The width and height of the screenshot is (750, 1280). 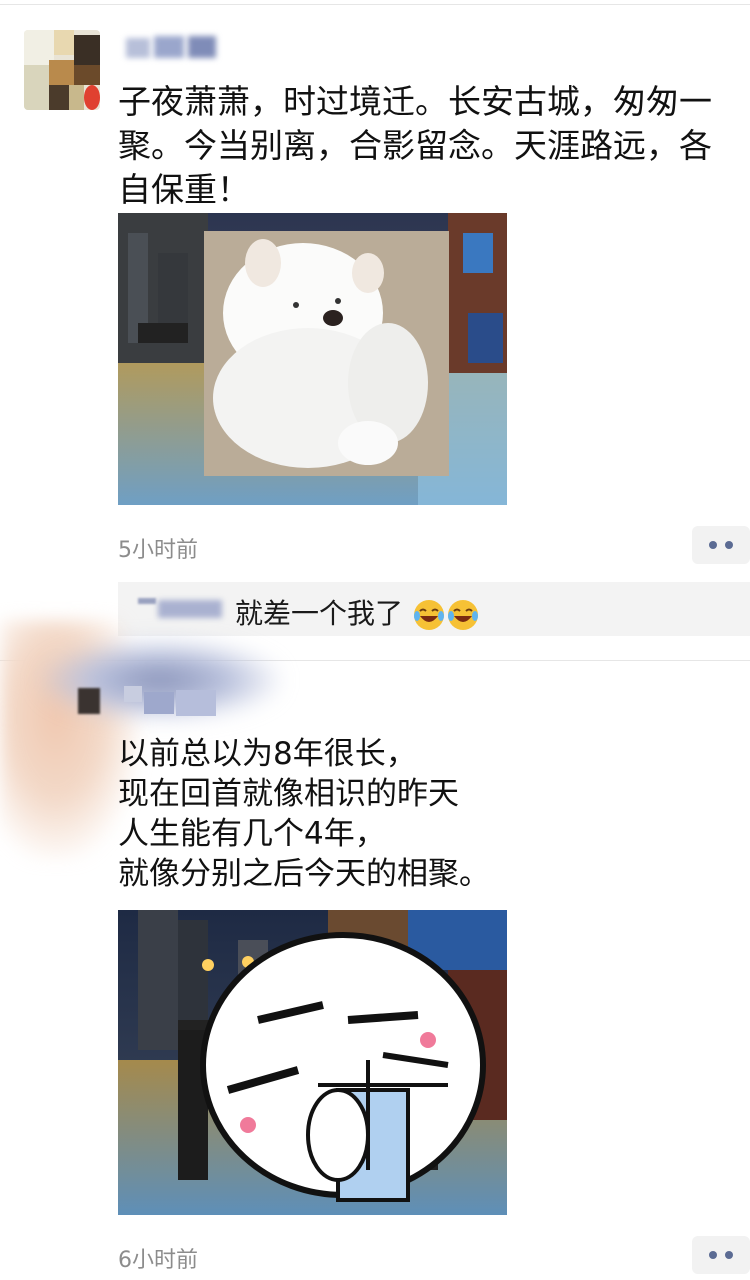 What do you see at coordinates (158, 1260) in the screenshot?
I see `post-time: 6小时前` at bounding box center [158, 1260].